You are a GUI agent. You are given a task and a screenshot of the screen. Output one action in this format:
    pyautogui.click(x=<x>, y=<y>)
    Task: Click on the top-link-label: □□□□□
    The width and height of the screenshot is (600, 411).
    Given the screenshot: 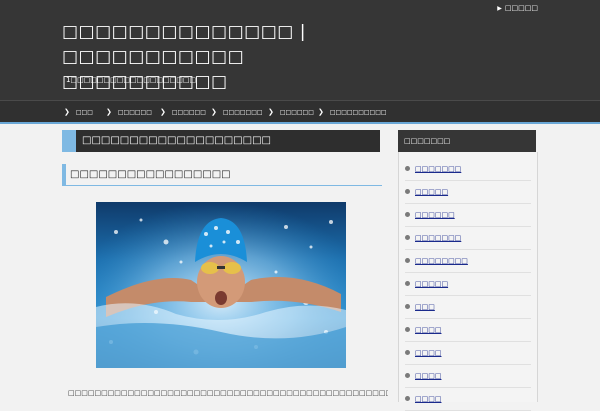 What is the action you would take?
    pyautogui.click(x=521, y=8)
    